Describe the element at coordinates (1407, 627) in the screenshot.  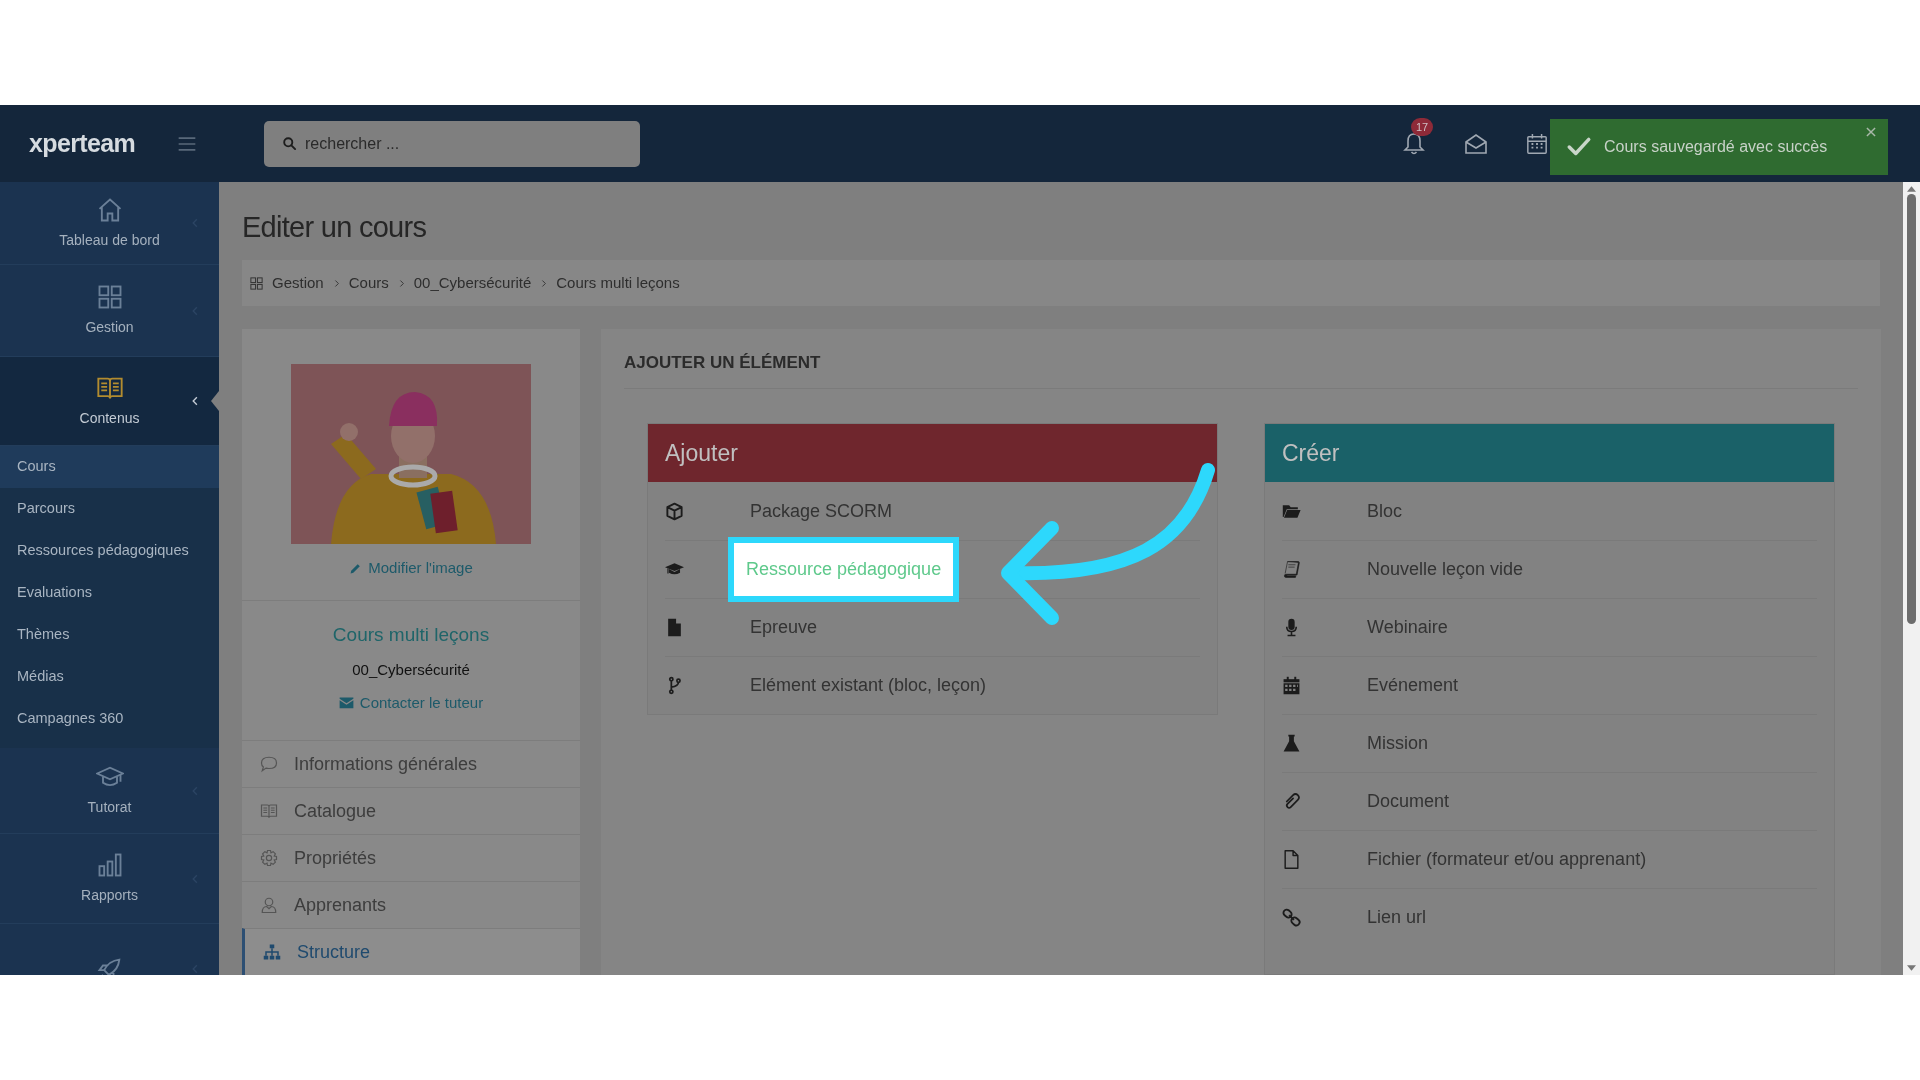
I see `item-label: Webinaire` at that location.